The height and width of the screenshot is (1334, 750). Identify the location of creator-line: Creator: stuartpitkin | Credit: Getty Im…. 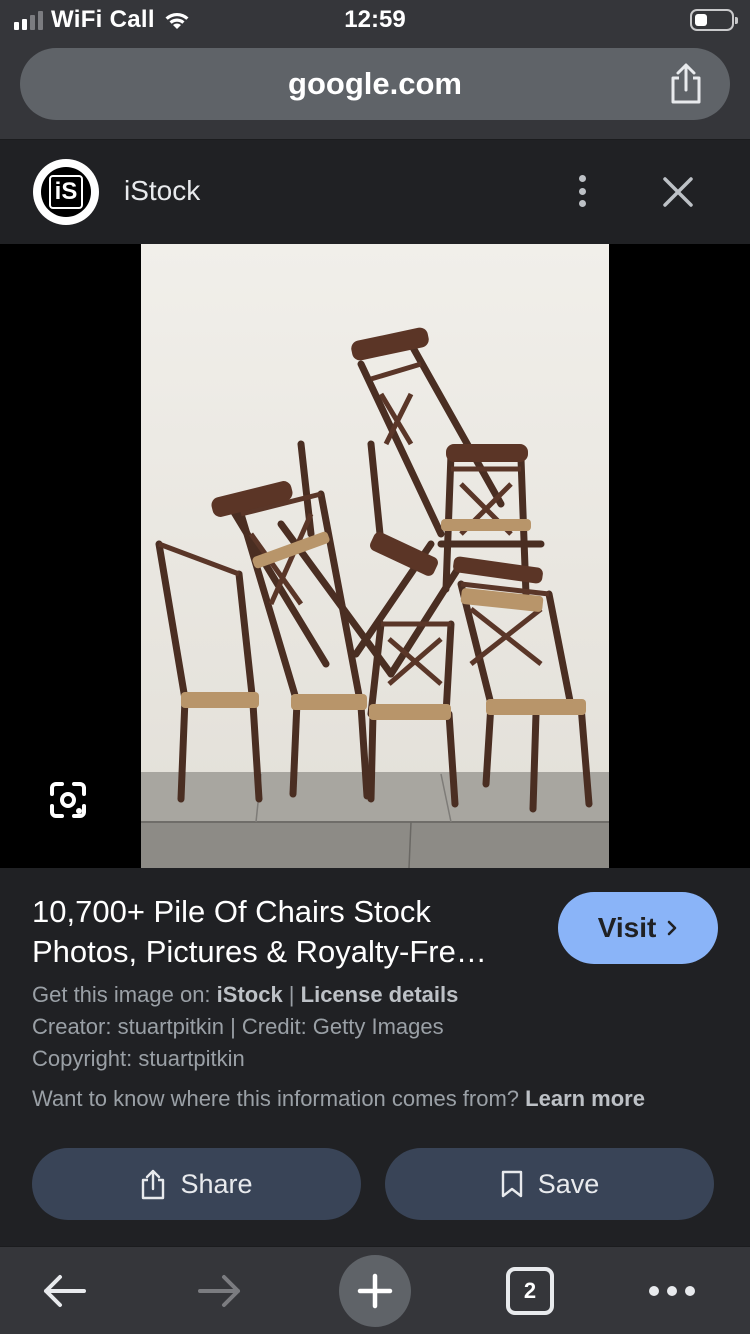
(238, 1026).